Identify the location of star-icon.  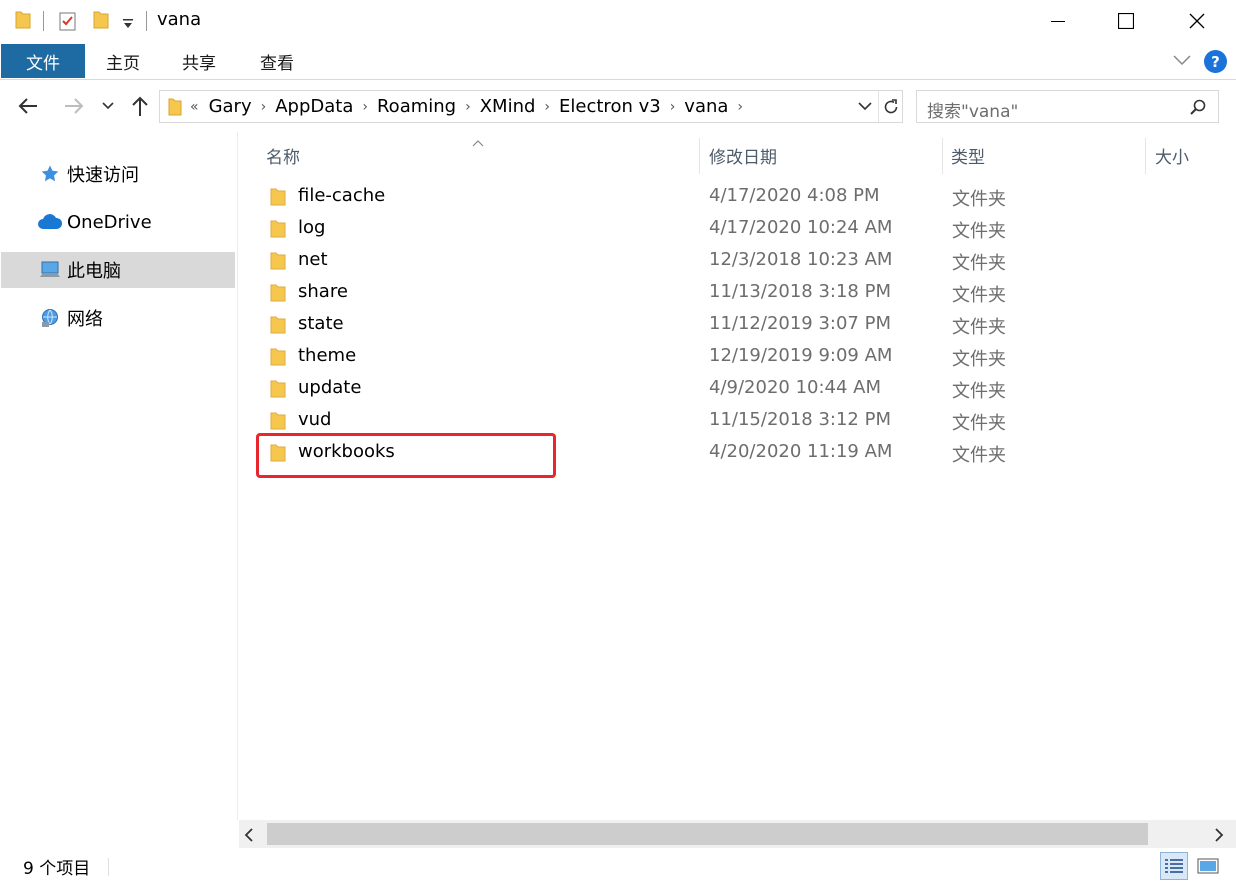
(50, 174).